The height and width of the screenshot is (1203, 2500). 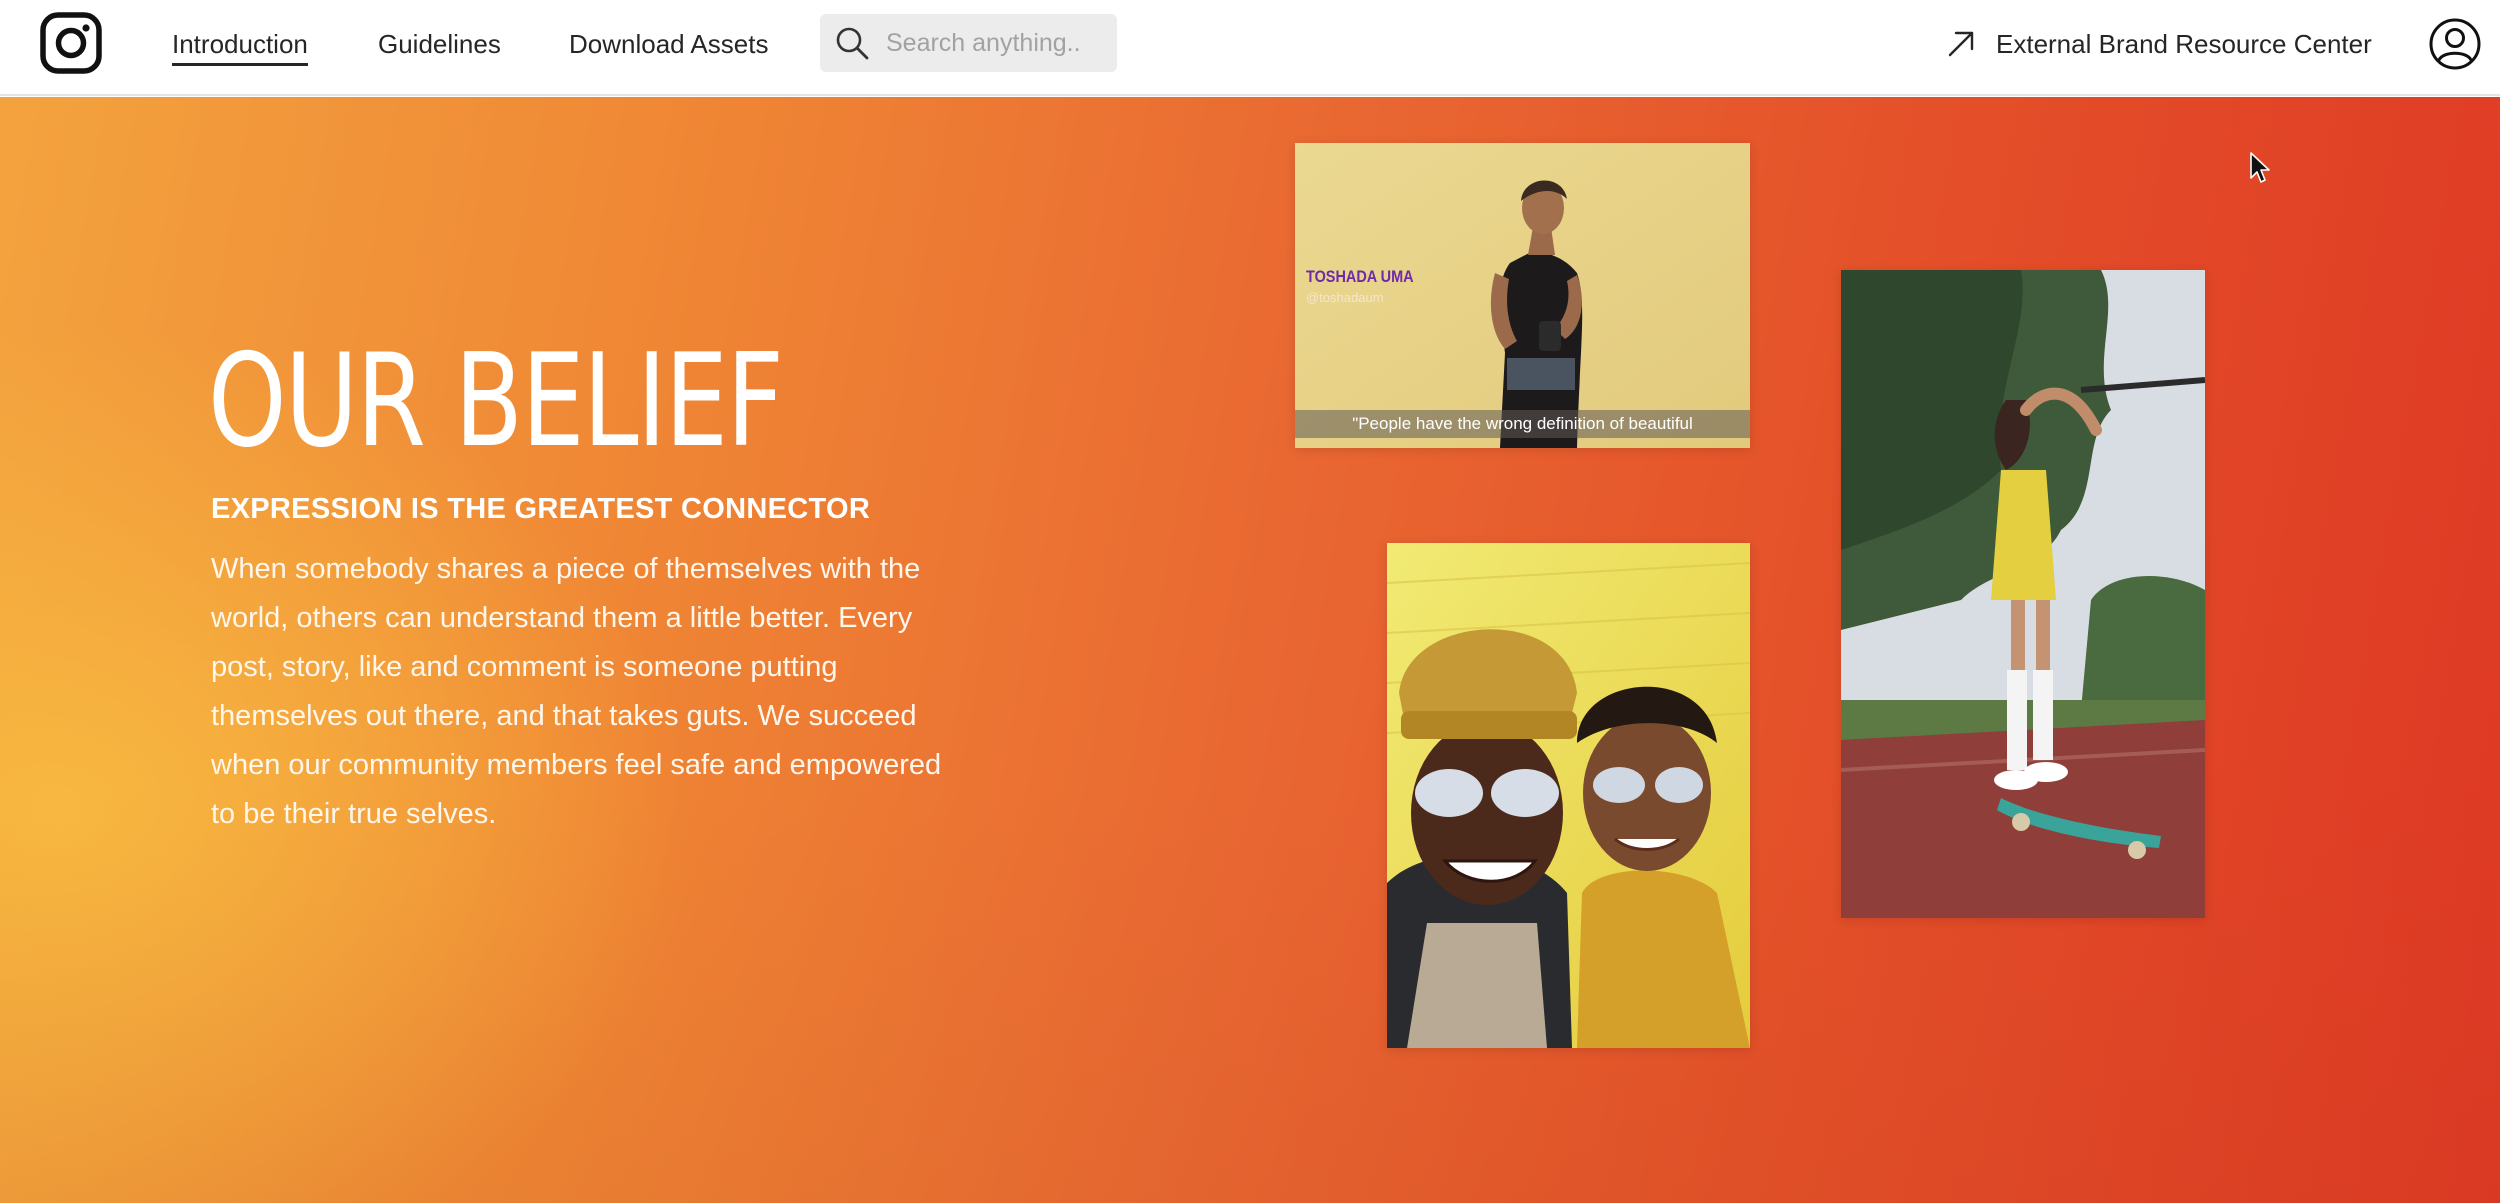 What do you see at coordinates (240, 46) in the screenshot?
I see `nav-link-introduction: Introduction` at bounding box center [240, 46].